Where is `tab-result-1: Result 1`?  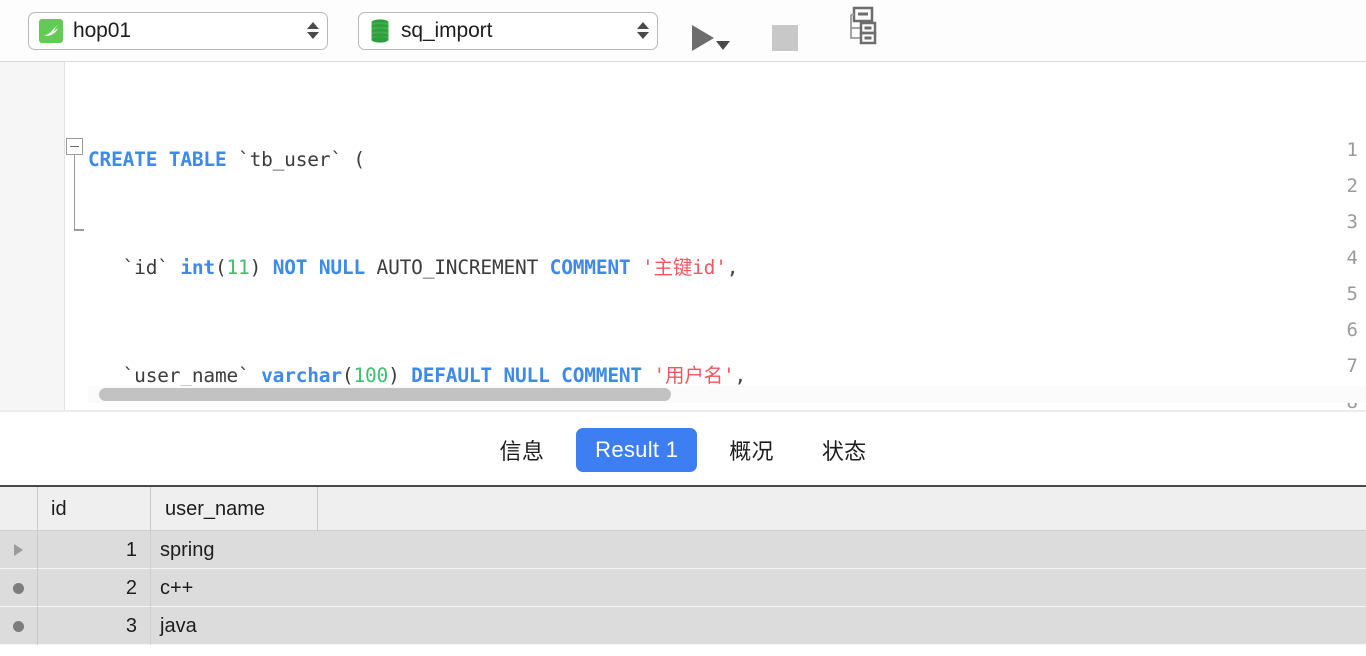 tab-result-1: Result 1 is located at coordinates (637, 449).